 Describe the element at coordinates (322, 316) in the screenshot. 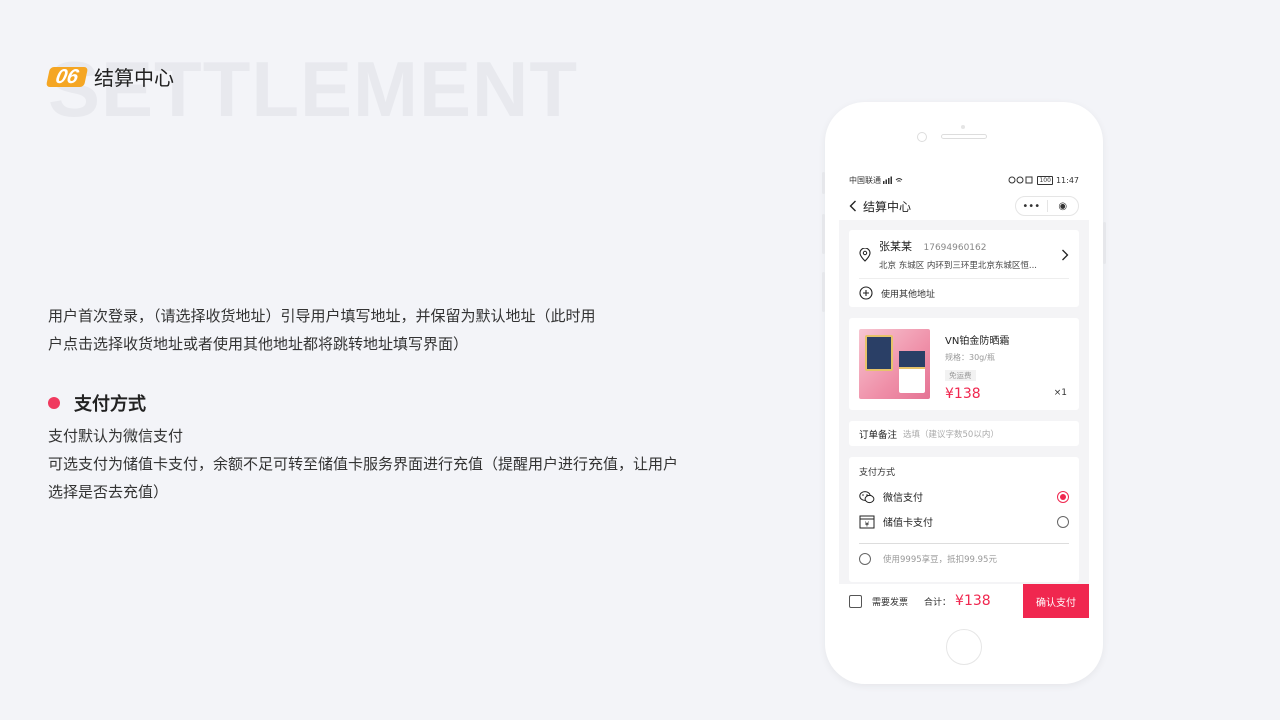

I see `description-line: 用户首次登录，（请选择收货地址）引导用户填写地址，并保留为默认地址（此时用` at that location.